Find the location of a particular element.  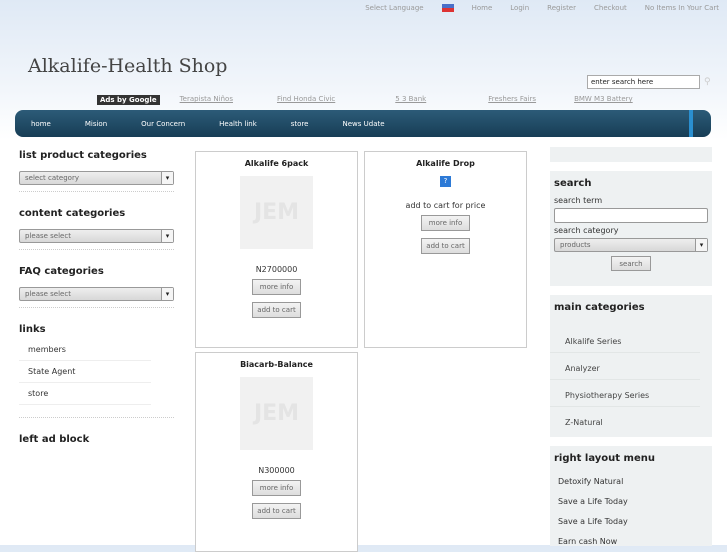

nav-home: home is located at coordinates (41, 124).